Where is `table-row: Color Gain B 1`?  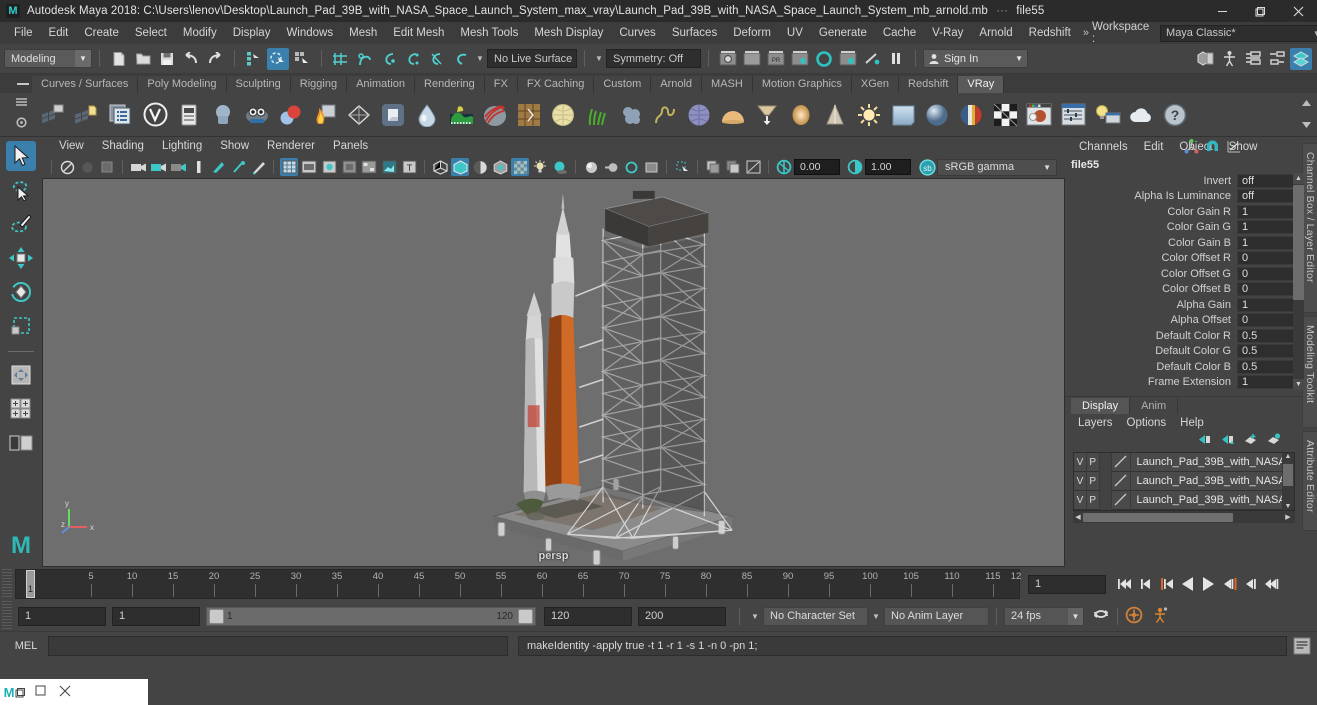 table-row: Color Gain B 1 is located at coordinates (1184, 243).